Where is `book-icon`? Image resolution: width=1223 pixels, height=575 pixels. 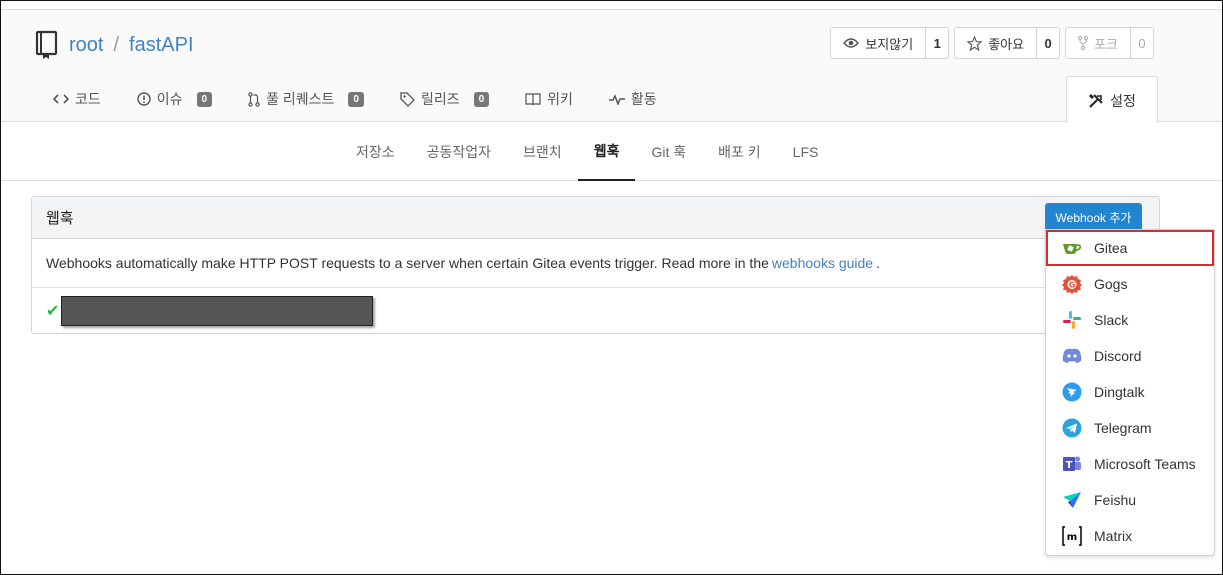 book-icon is located at coordinates (533, 98).